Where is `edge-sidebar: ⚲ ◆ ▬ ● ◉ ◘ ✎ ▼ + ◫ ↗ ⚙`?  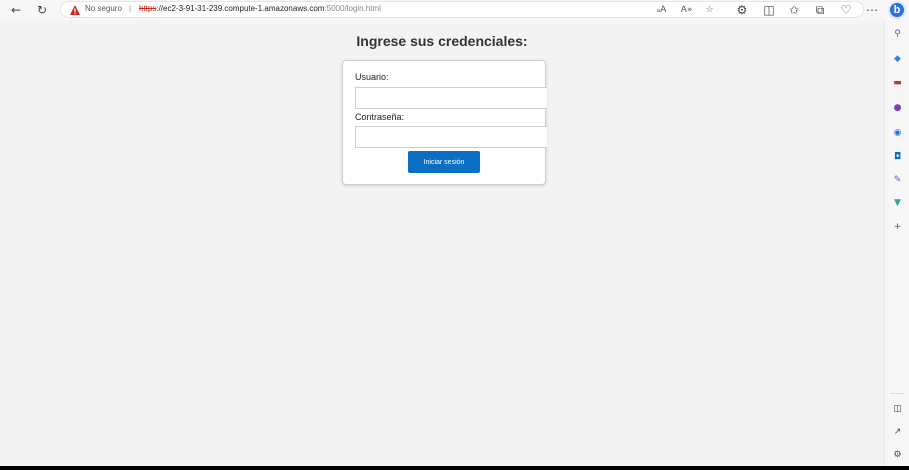
edge-sidebar: ⚲ ◆ ▬ ● ◉ ◘ ✎ ▼ + ◫ ↗ ⚙ is located at coordinates (896, 243).